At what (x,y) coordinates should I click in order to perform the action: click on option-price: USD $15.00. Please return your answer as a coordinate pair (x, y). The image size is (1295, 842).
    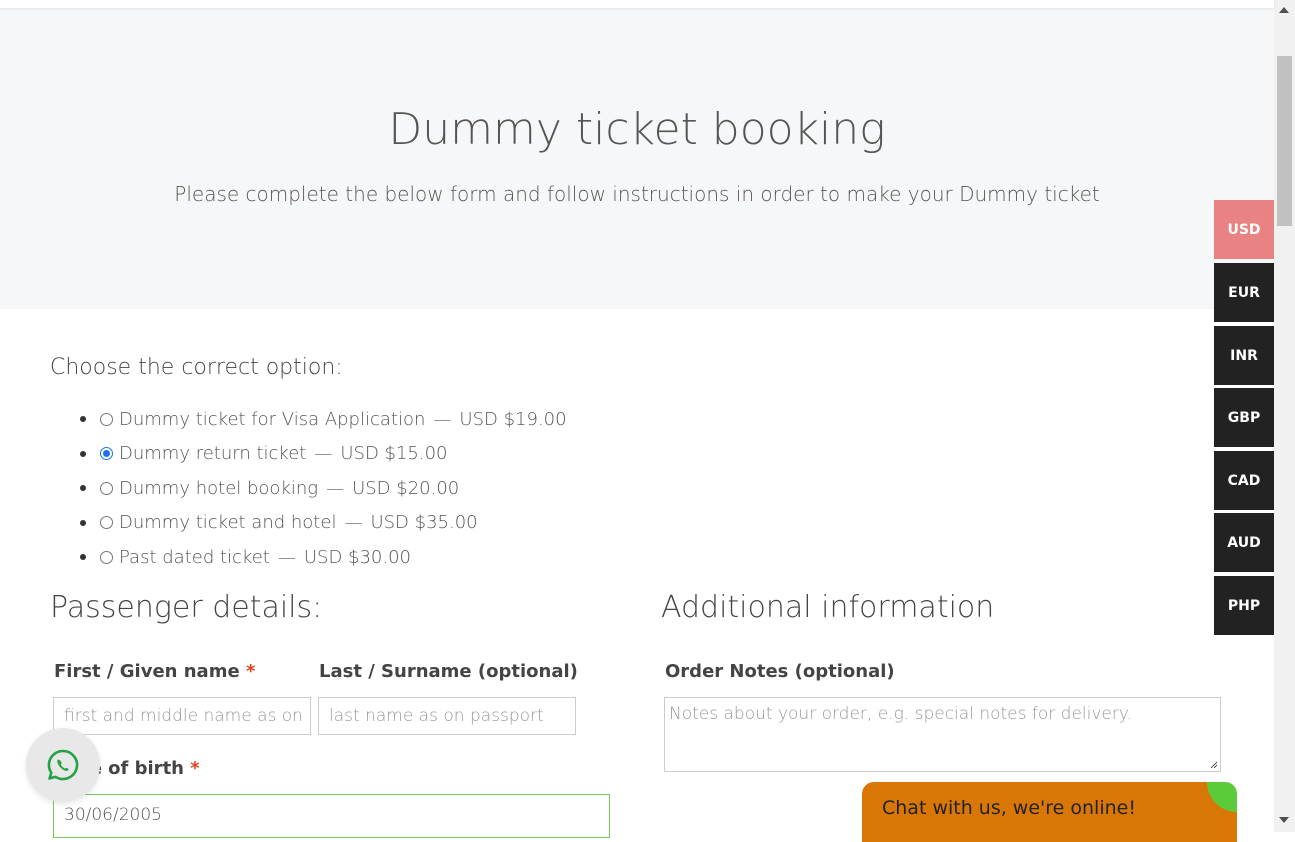
    Looking at the image, I should click on (394, 454).